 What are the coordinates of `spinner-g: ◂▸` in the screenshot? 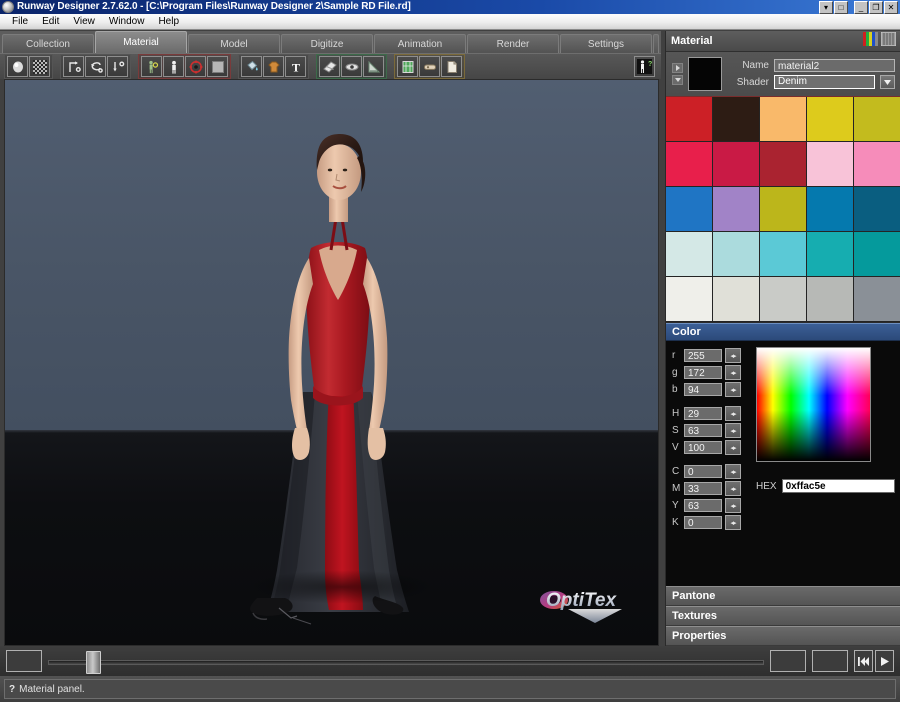 It's located at (733, 372).